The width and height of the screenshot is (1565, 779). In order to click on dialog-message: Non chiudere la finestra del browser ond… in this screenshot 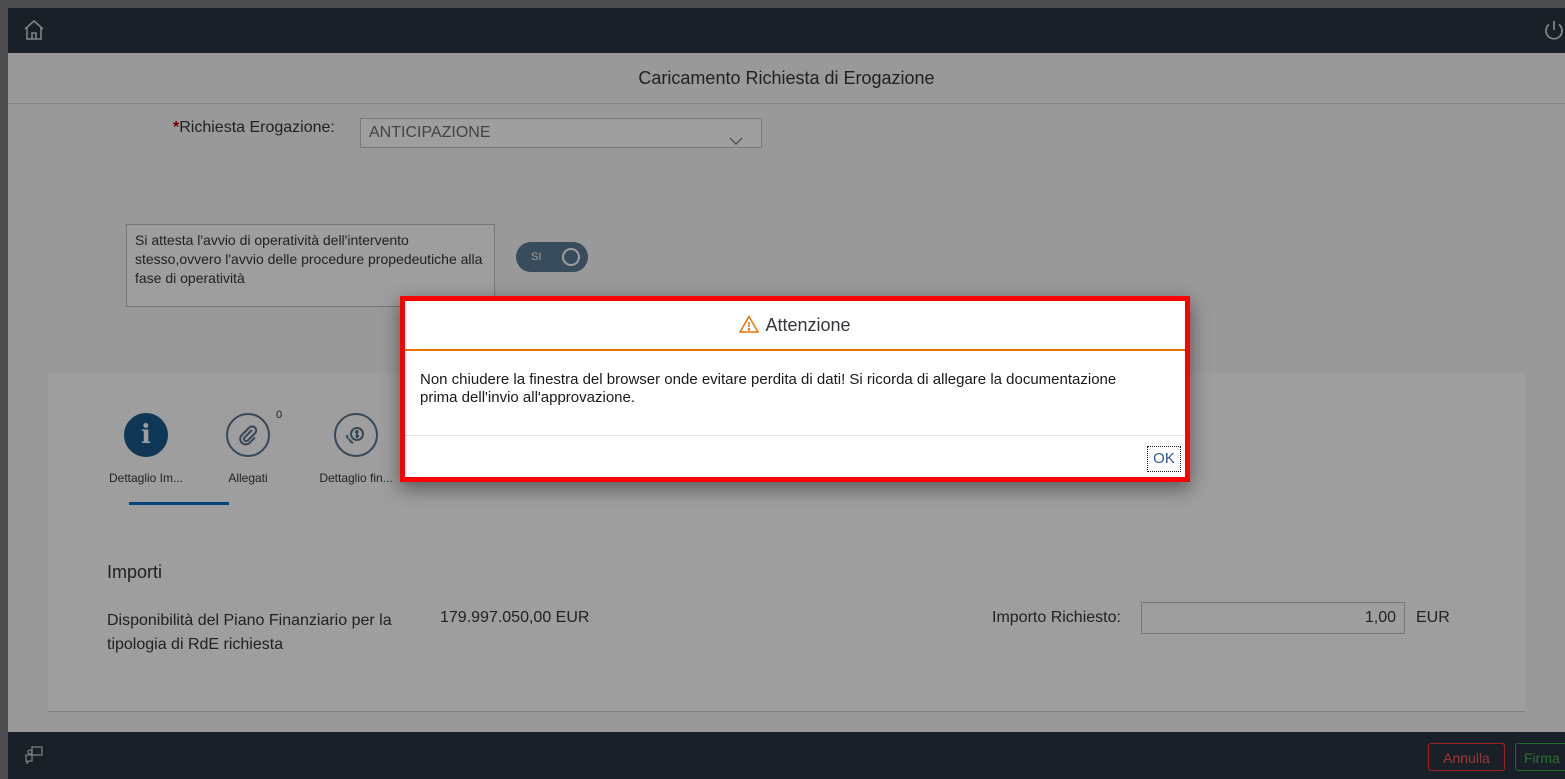, I will do `click(768, 388)`.